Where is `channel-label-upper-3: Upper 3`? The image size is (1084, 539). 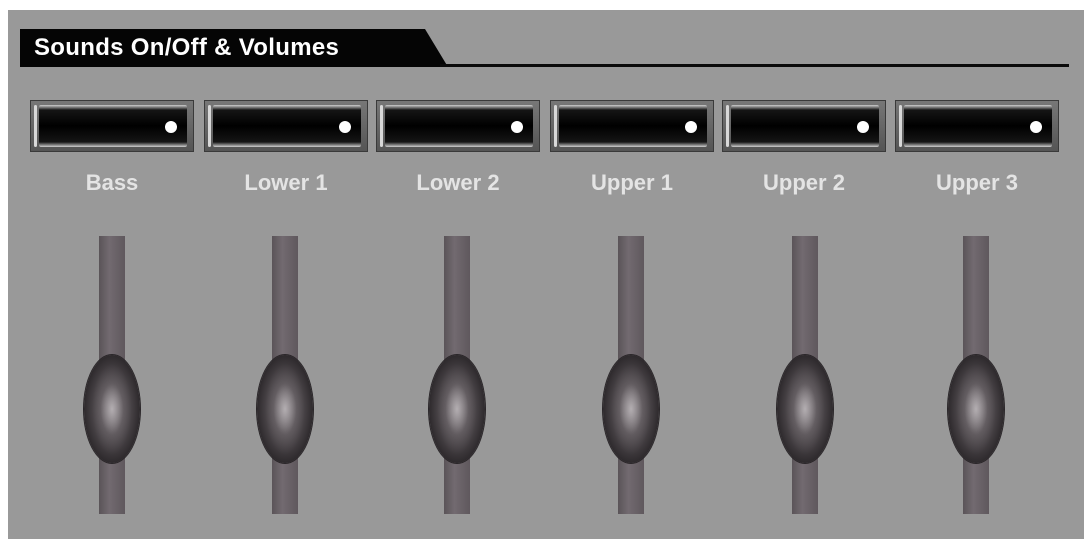 channel-label-upper-3: Upper 3 is located at coordinates (977, 182).